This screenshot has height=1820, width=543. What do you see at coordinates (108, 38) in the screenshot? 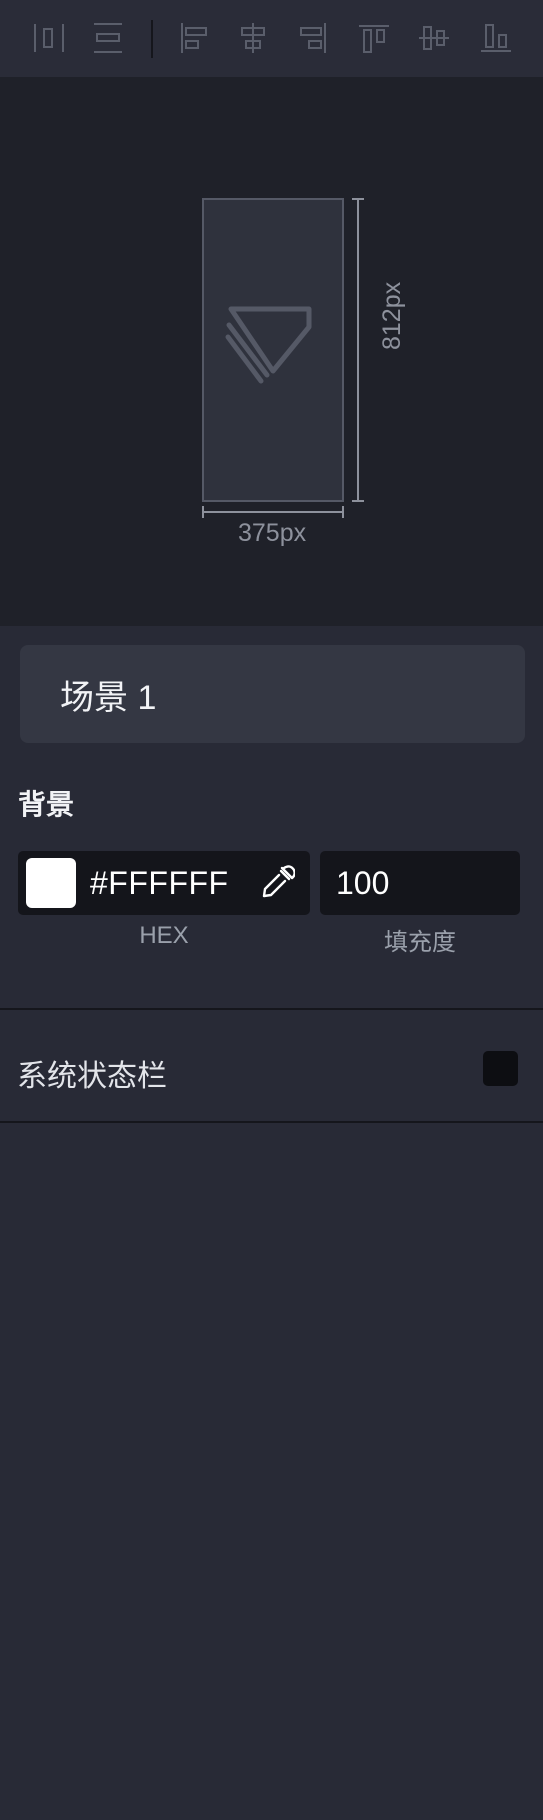
I see `distribute-vertical-icon` at bounding box center [108, 38].